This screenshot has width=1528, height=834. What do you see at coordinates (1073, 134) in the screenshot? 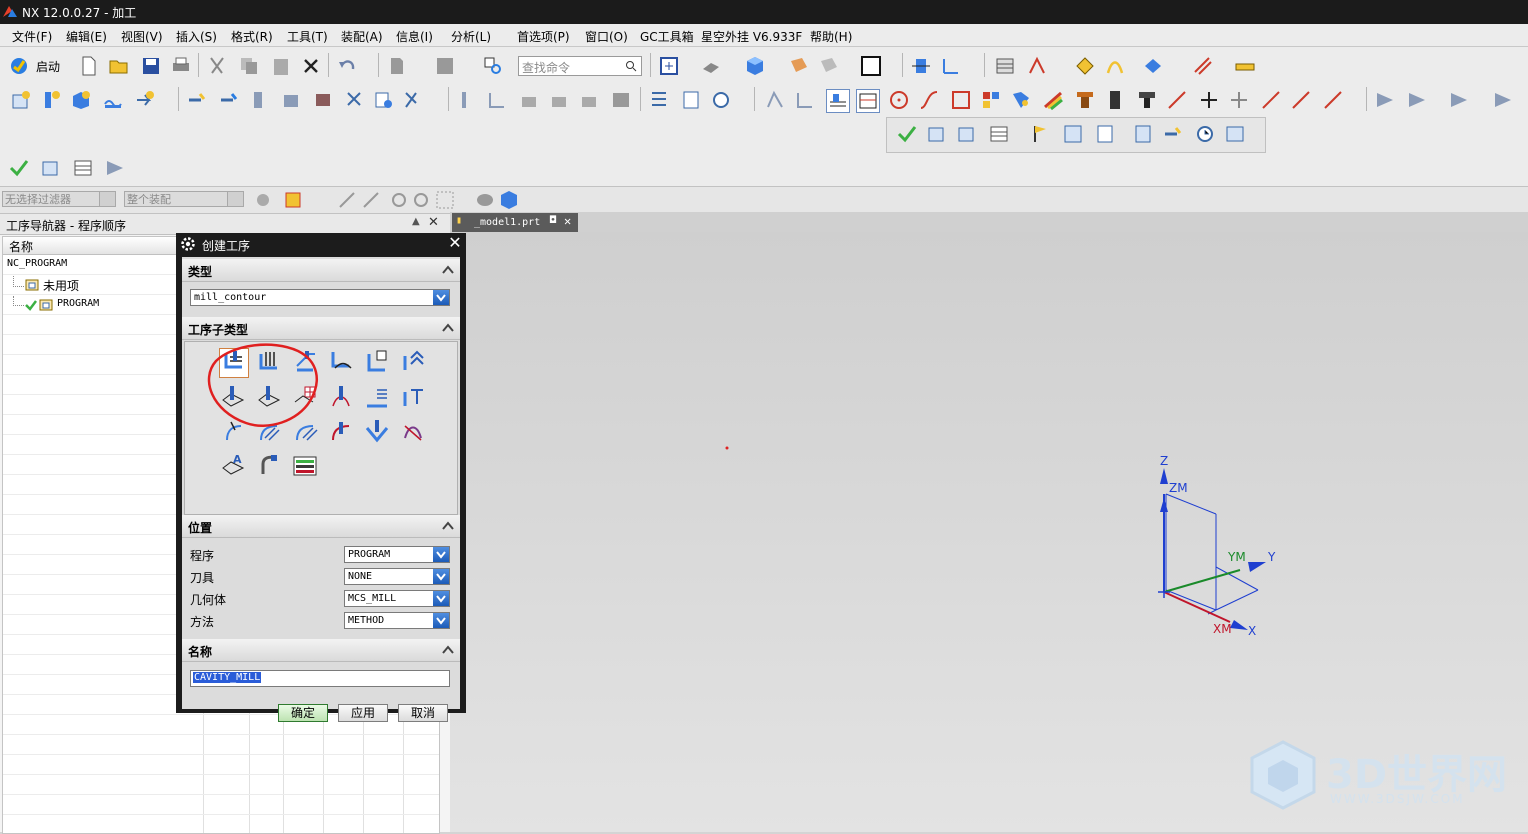
I see `info-window-icon` at bounding box center [1073, 134].